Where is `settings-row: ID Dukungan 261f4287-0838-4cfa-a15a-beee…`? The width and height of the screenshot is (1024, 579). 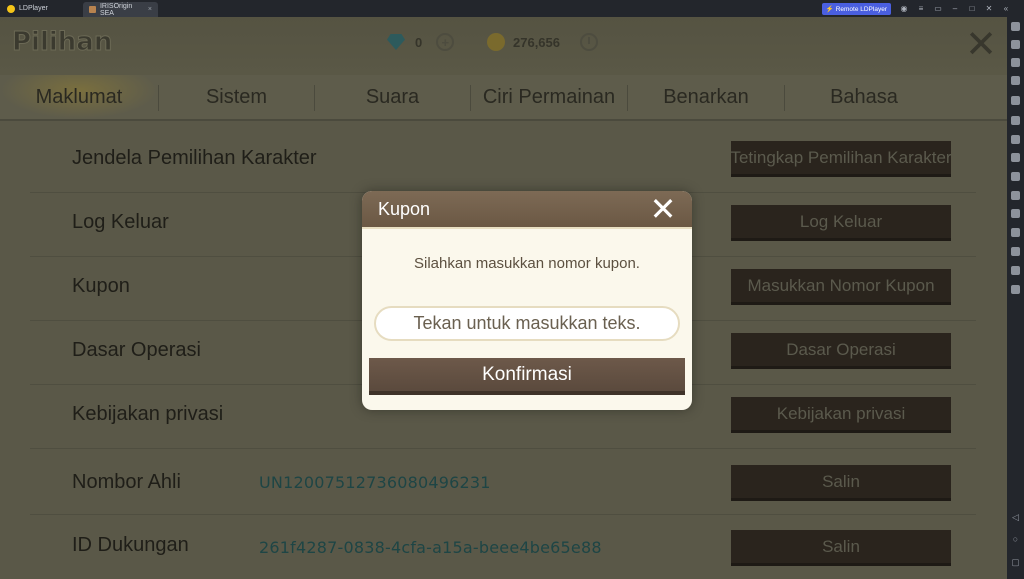 settings-row: ID Dukungan 261f4287-0838-4cfa-a15a-beee… is located at coordinates (503, 547).